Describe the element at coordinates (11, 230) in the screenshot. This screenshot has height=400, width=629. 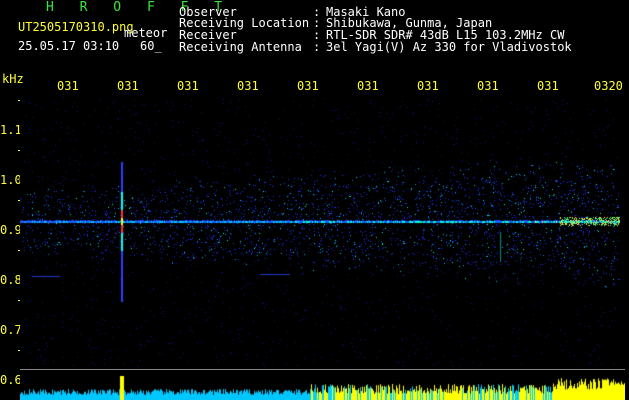
I see `y-tick-label-3: 0.9` at that location.